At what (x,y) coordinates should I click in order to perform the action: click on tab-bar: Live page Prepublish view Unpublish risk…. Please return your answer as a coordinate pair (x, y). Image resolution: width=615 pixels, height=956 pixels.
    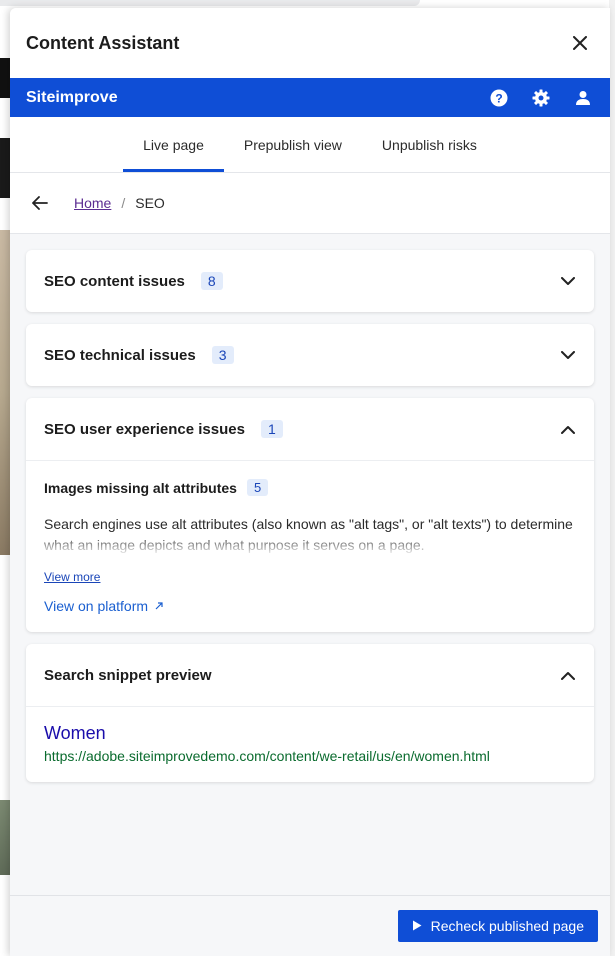
    Looking at the image, I should click on (310, 145).